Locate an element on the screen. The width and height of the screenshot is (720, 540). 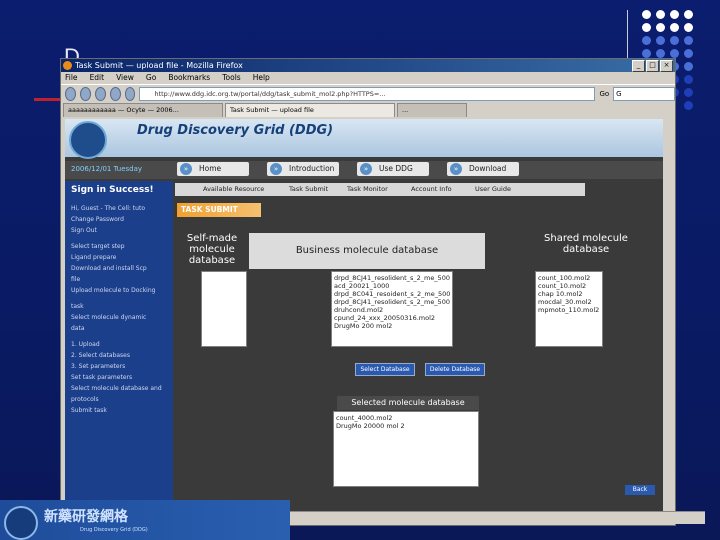
list-item: mpmoto_110.mol2 is located at coordinates (569, 310).